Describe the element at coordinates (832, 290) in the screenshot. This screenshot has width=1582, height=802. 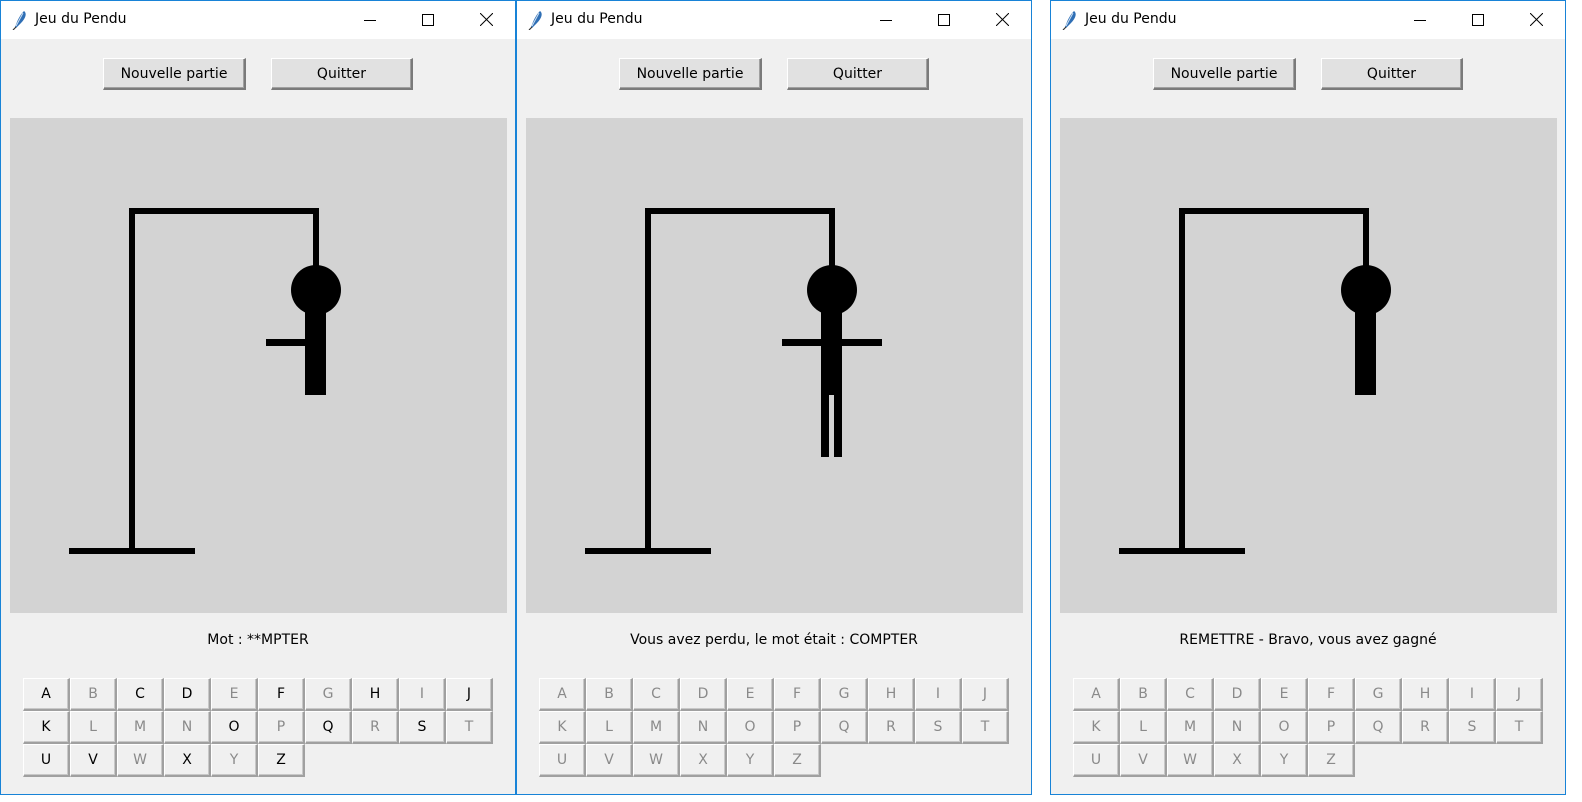
I see `head` at that location.